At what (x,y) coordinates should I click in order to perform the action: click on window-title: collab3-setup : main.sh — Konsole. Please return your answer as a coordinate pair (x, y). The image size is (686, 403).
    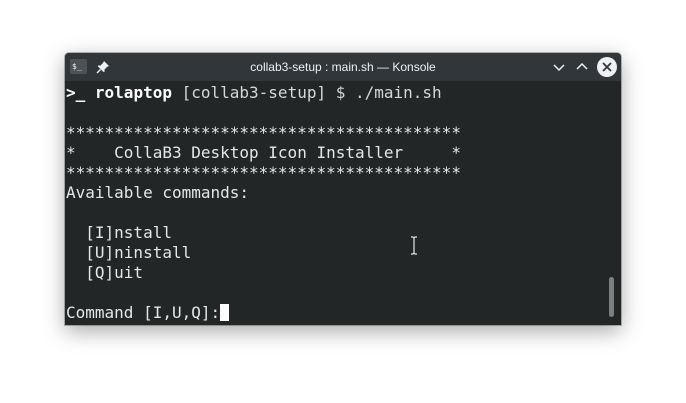
    Looking at the image, I should click on (343, 67).